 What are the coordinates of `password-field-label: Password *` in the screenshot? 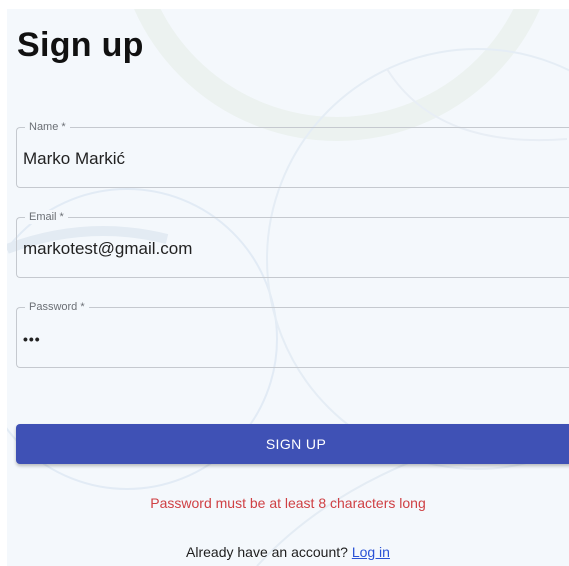 It's located at (57, 307).